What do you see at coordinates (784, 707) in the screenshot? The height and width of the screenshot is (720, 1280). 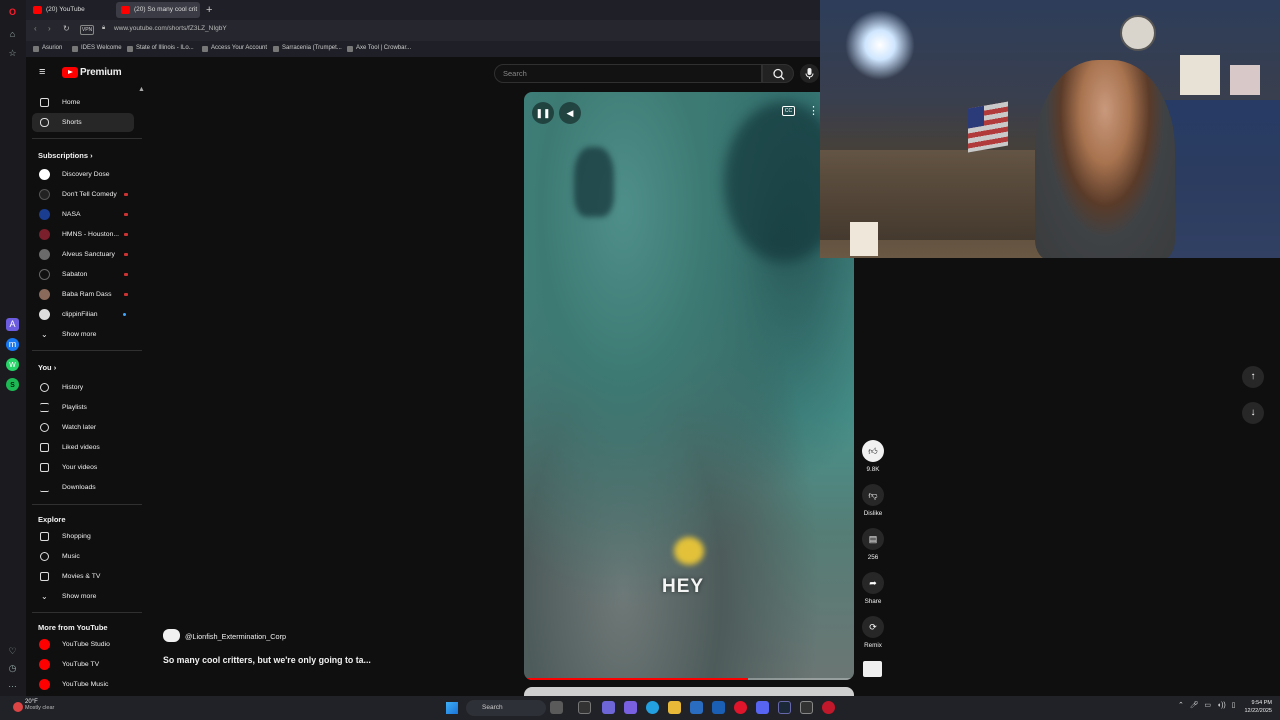 I see `steam-icon` at bounding box center [784, 707].